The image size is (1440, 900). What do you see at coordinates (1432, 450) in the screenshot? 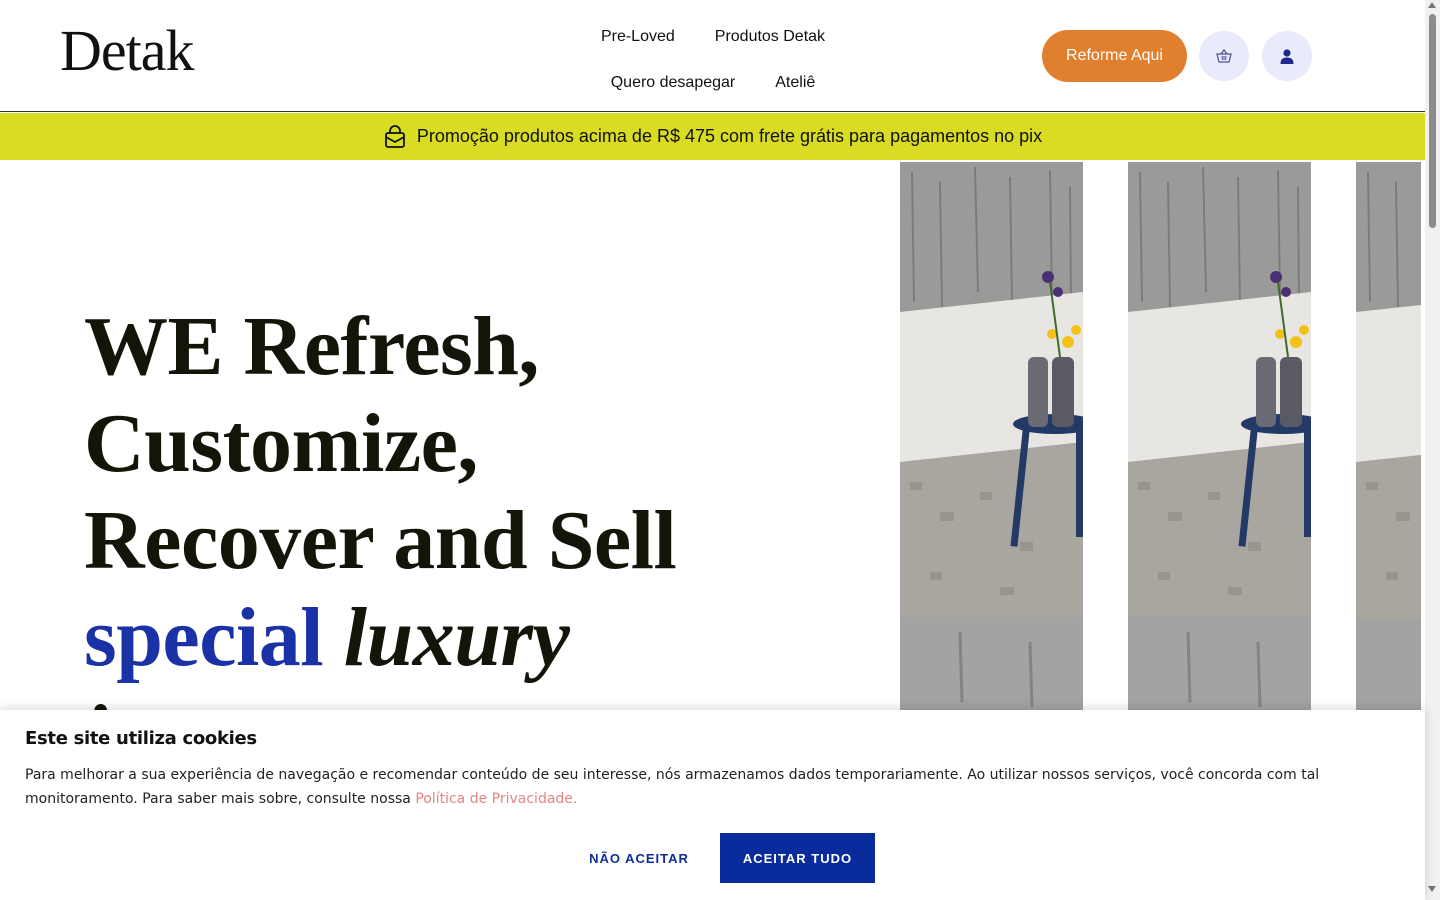
I see `page-scrollbar` at bounding box center [1432, 450].